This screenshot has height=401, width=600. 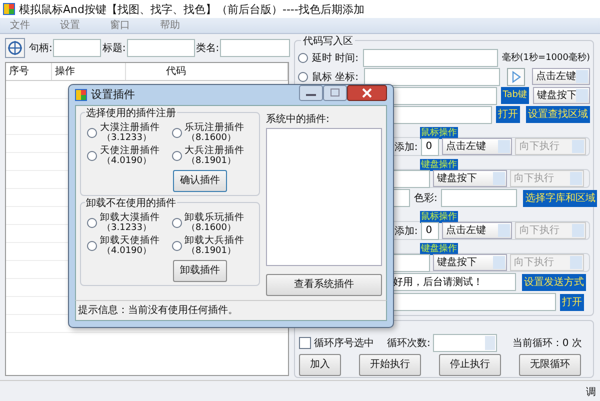 I want to click on plugin-name: 卸载乐玩插件, so click(x=214, y=217).